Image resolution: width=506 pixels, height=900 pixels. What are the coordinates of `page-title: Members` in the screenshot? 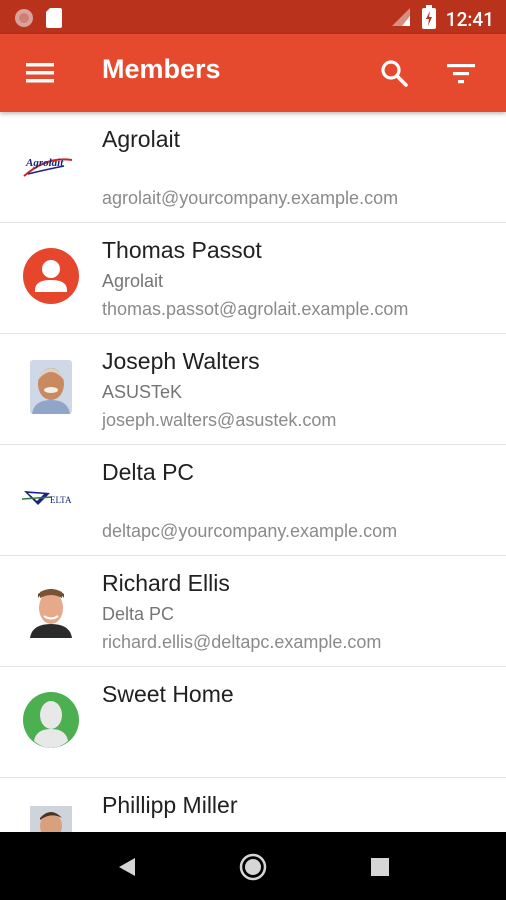 It's located at (161, 69).